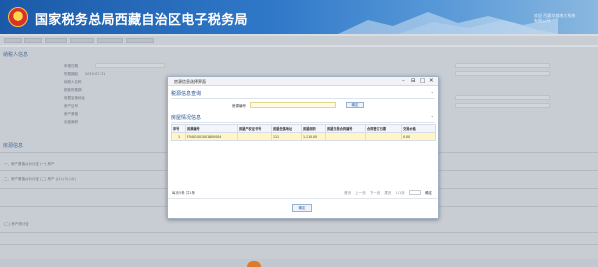  Describe the element at coordinates (299, 263) in the screenshot. I see `page-footer` at that location.